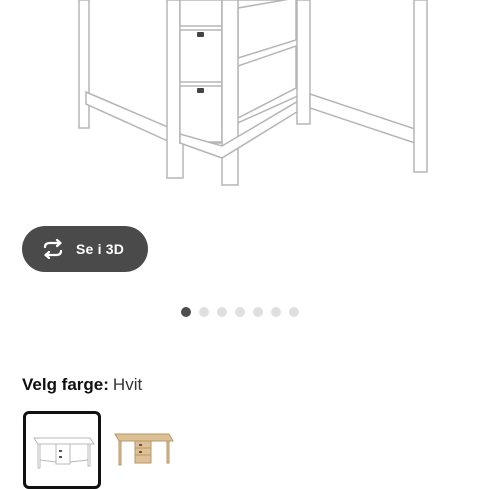  I want to click on birch-table-swatch, so click(145, 450).